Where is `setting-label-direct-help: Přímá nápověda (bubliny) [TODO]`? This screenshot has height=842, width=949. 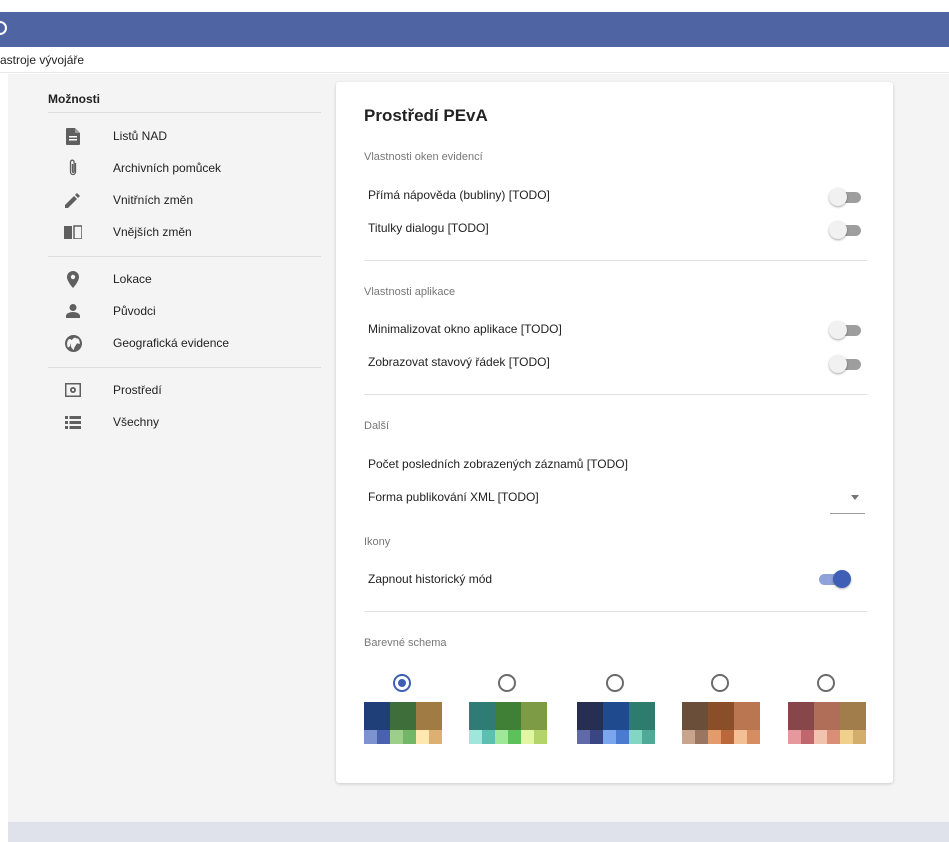
setting-label-direct-help: Přímá nápověda (bubliny) [TODO] is located at coordinates (459, 195).